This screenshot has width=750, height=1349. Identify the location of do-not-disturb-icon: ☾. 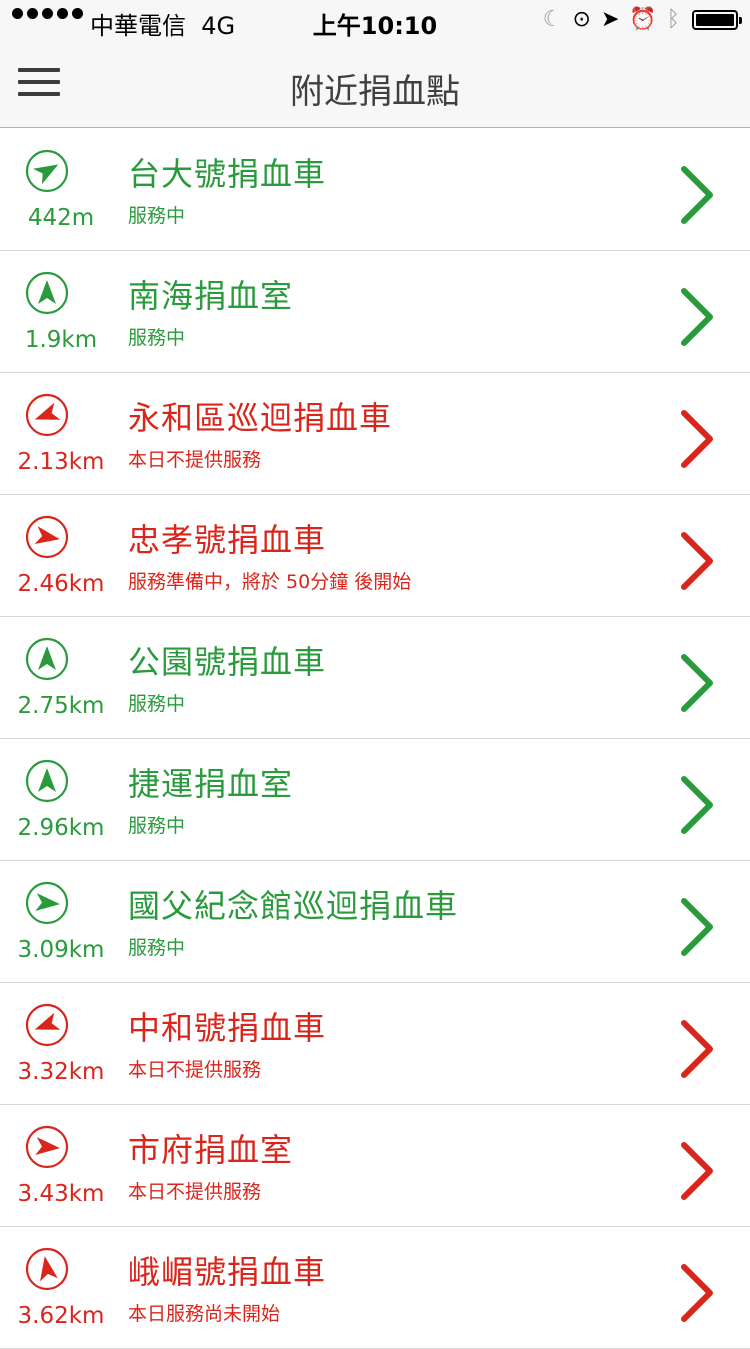
(552, 19).